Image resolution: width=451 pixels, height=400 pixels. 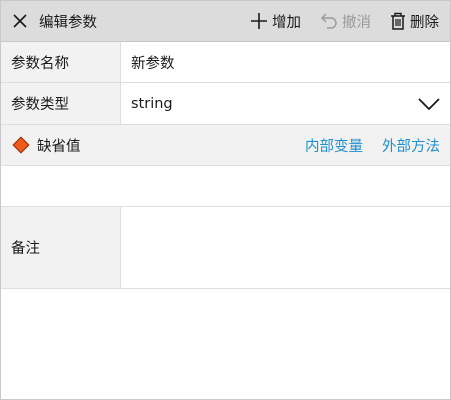 What do you see at coordinates (225, 186) in the screenshot?
I see `default-value-field` at bounding box center [225, 186].